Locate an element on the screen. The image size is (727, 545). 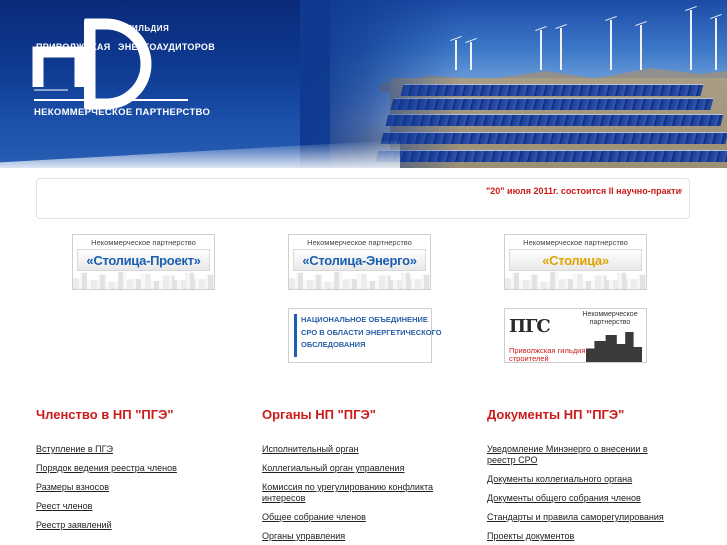
pgs-name: Приволжская гильдия строителей is located at coordinates (547, 355).